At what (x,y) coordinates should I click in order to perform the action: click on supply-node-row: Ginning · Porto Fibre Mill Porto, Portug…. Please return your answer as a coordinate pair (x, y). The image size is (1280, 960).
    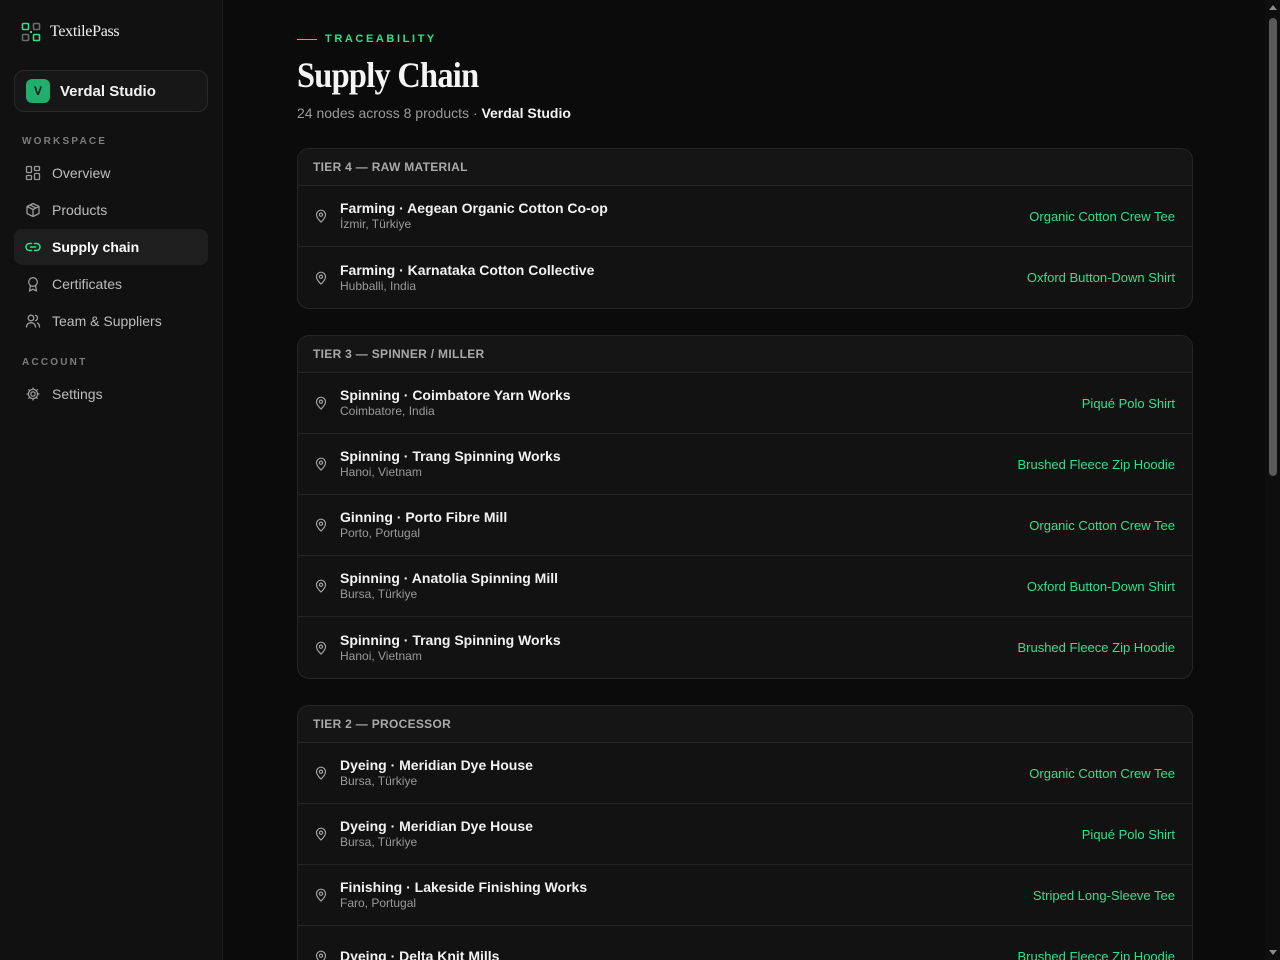
    Looking at the image, I should click on (745, 525).